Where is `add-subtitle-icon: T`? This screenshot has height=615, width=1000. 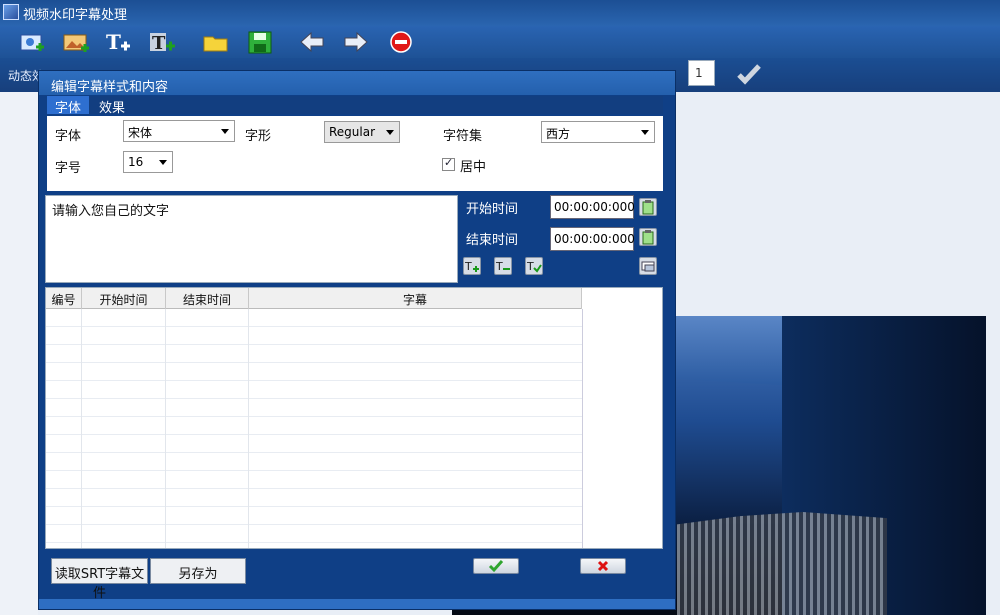 add-subtitle-icon: T is located at coordinates (472, 266).